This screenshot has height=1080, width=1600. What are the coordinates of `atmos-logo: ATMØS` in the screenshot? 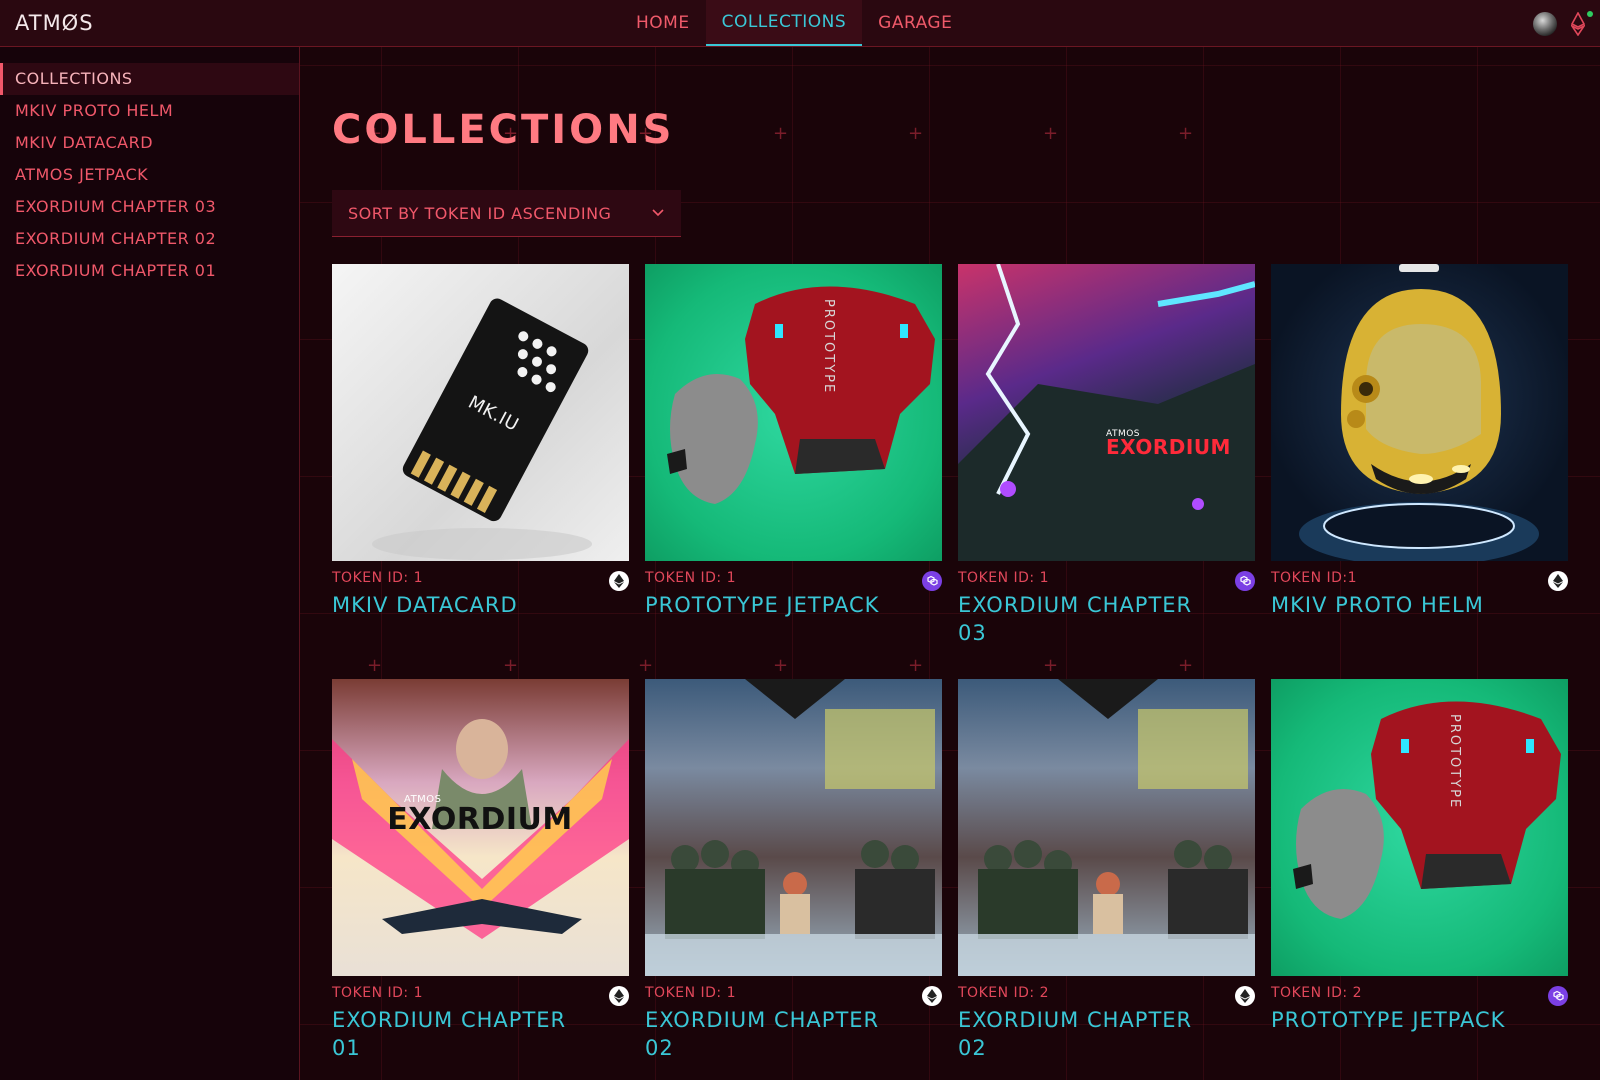 It's located at (54, 23).